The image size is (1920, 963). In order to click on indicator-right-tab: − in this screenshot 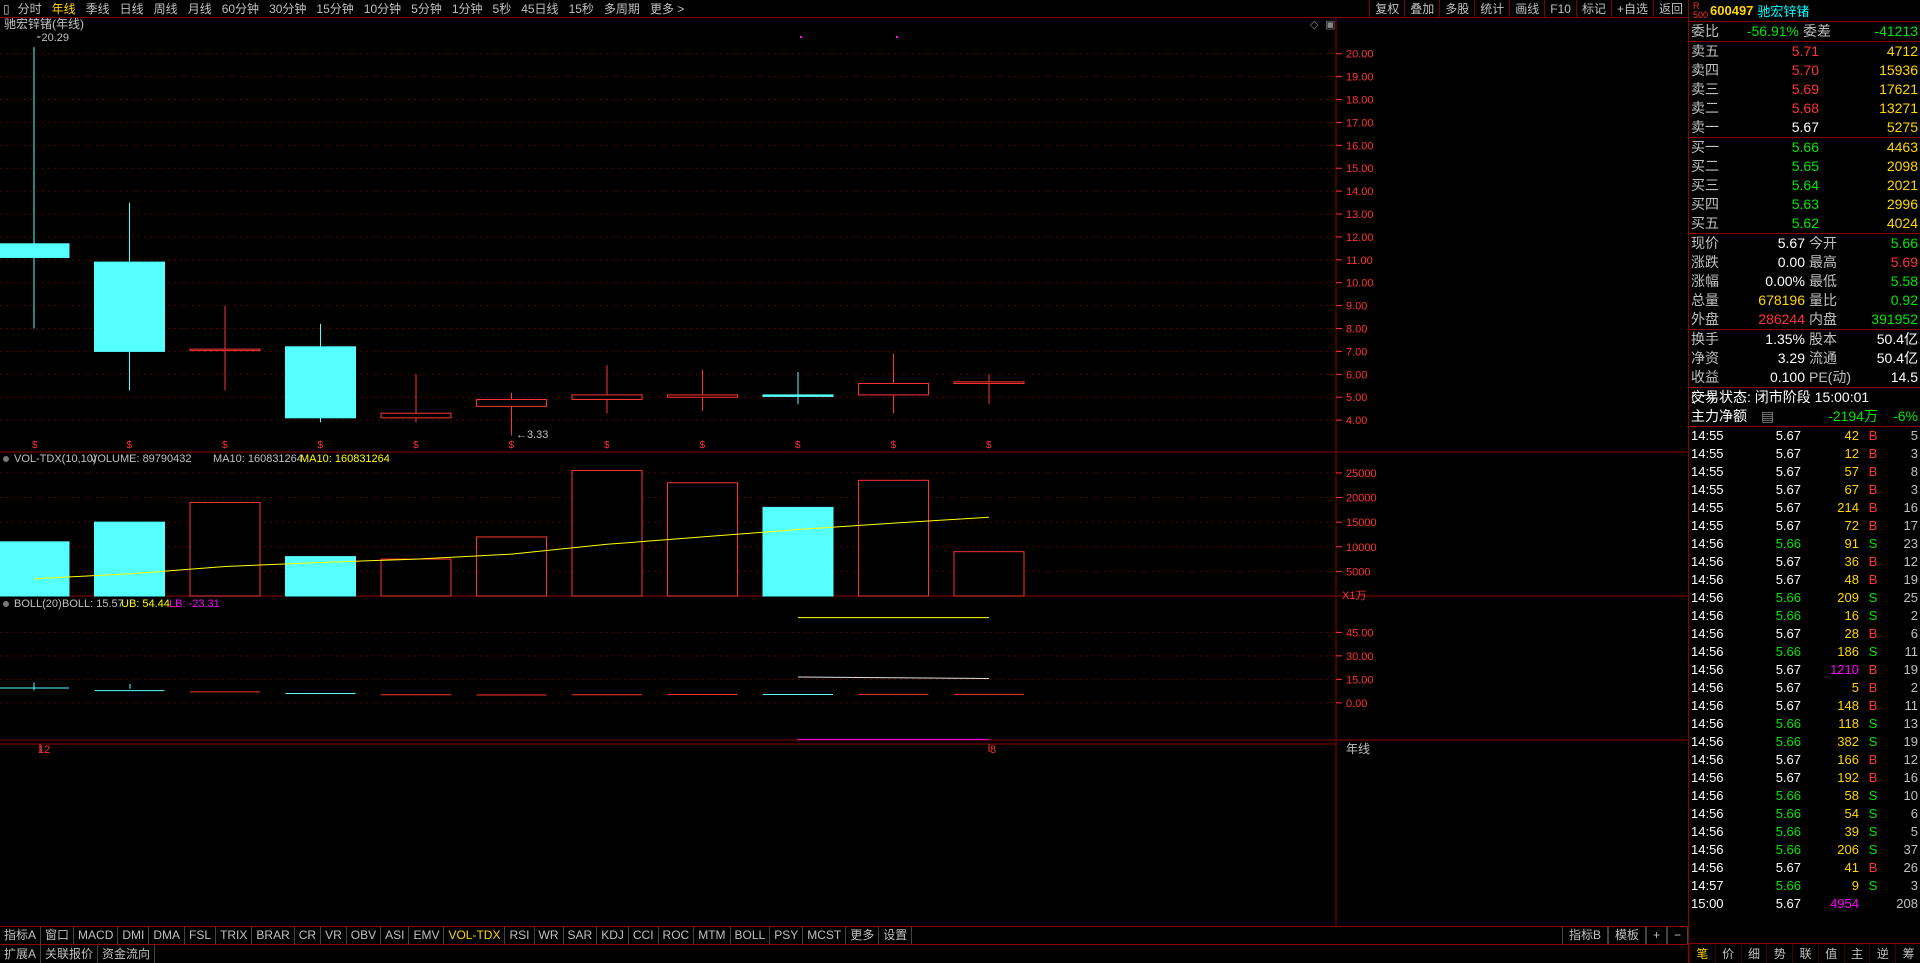, I will do `click(1677, 935)`.